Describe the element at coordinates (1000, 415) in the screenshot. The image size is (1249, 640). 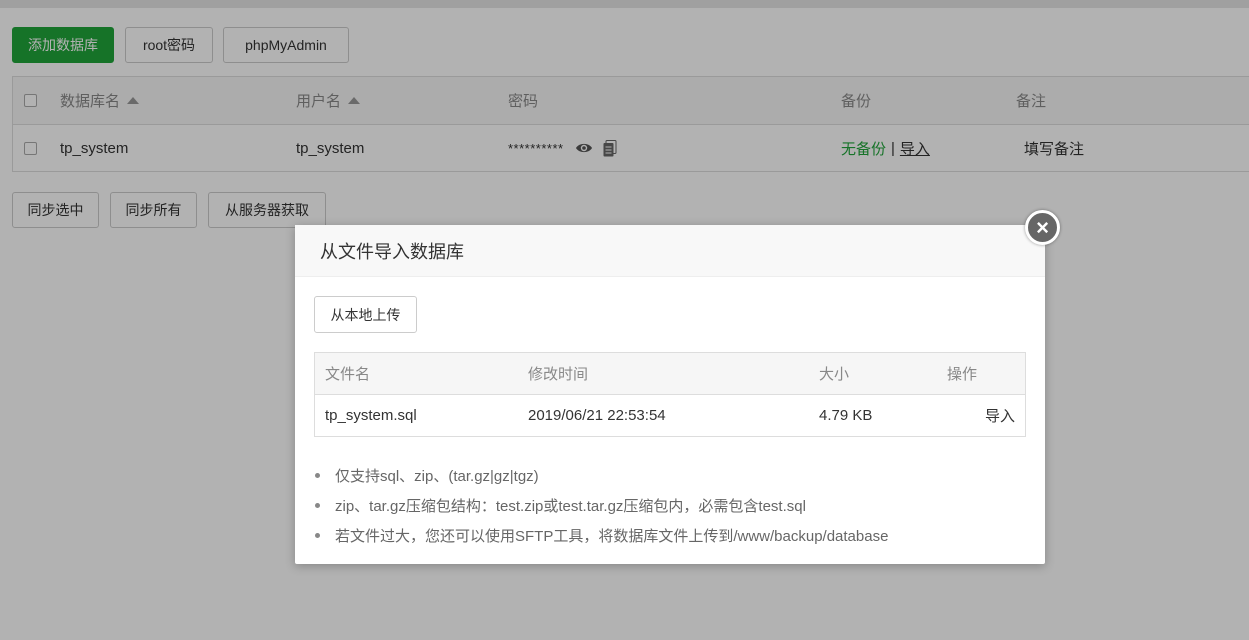
I see `file-import-link: 导入` at that location.